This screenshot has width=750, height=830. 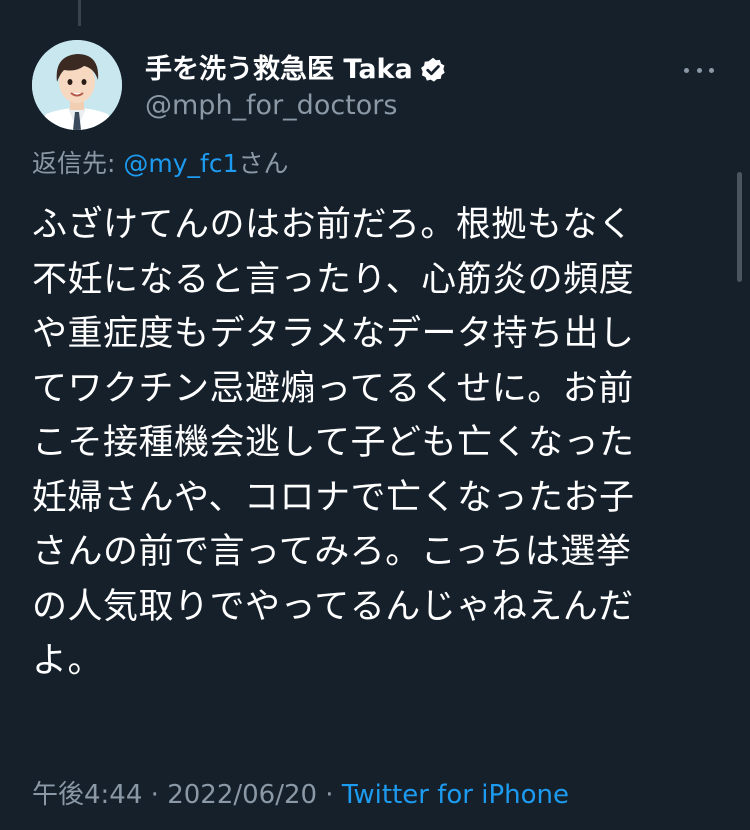 I want to click on reply-to-line: 返信先: @my_fc1さん, so click(x=160, y=164).